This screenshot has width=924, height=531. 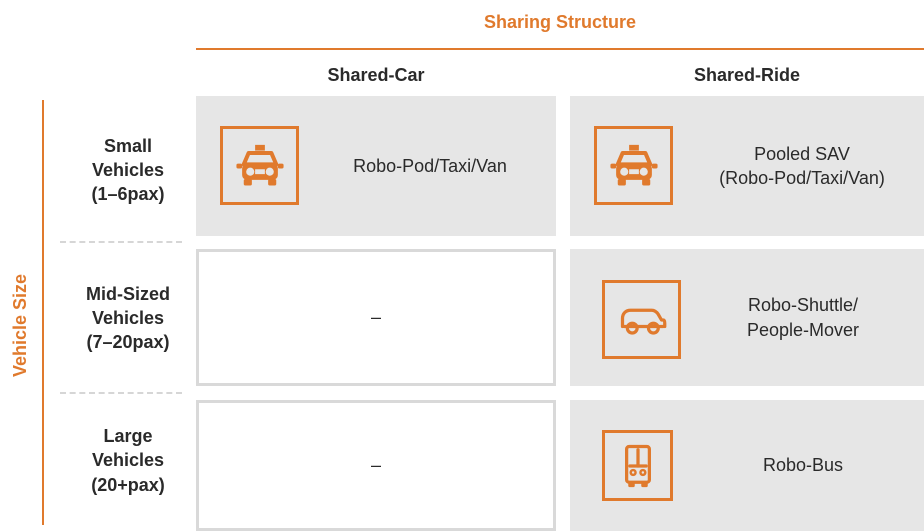 I want to click on cell-text-mid-shared-car: –, so click(x=375, y=317).